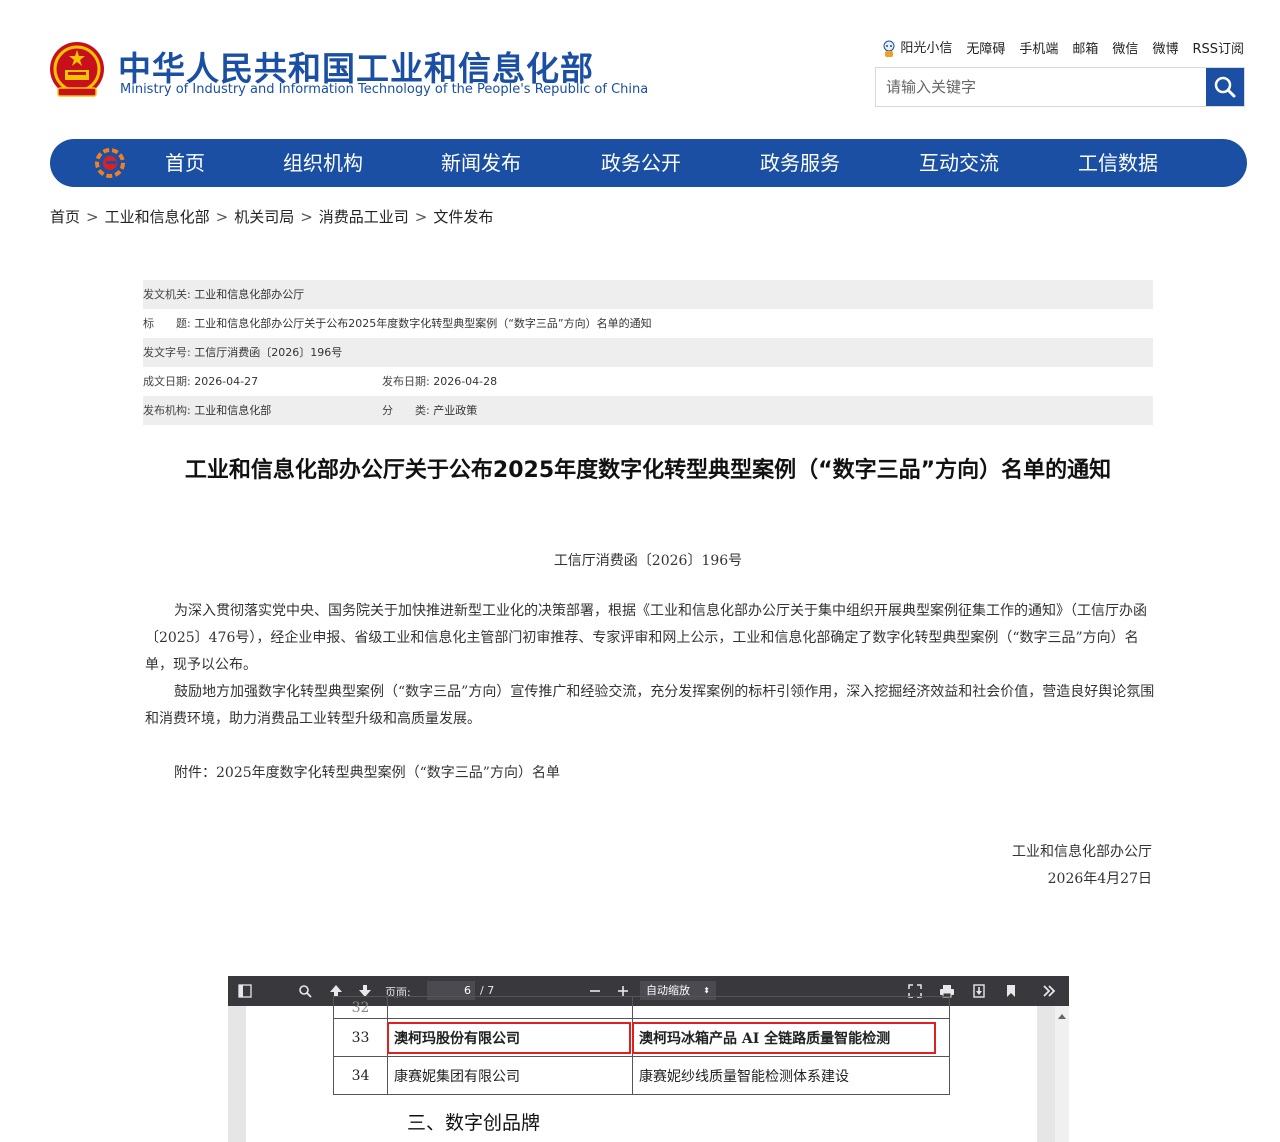 The image size is (1280, 1142). Describe the element at coordinates (926, 48) in the screenshot. I see `top-link-label: 阳光小信` at that location.